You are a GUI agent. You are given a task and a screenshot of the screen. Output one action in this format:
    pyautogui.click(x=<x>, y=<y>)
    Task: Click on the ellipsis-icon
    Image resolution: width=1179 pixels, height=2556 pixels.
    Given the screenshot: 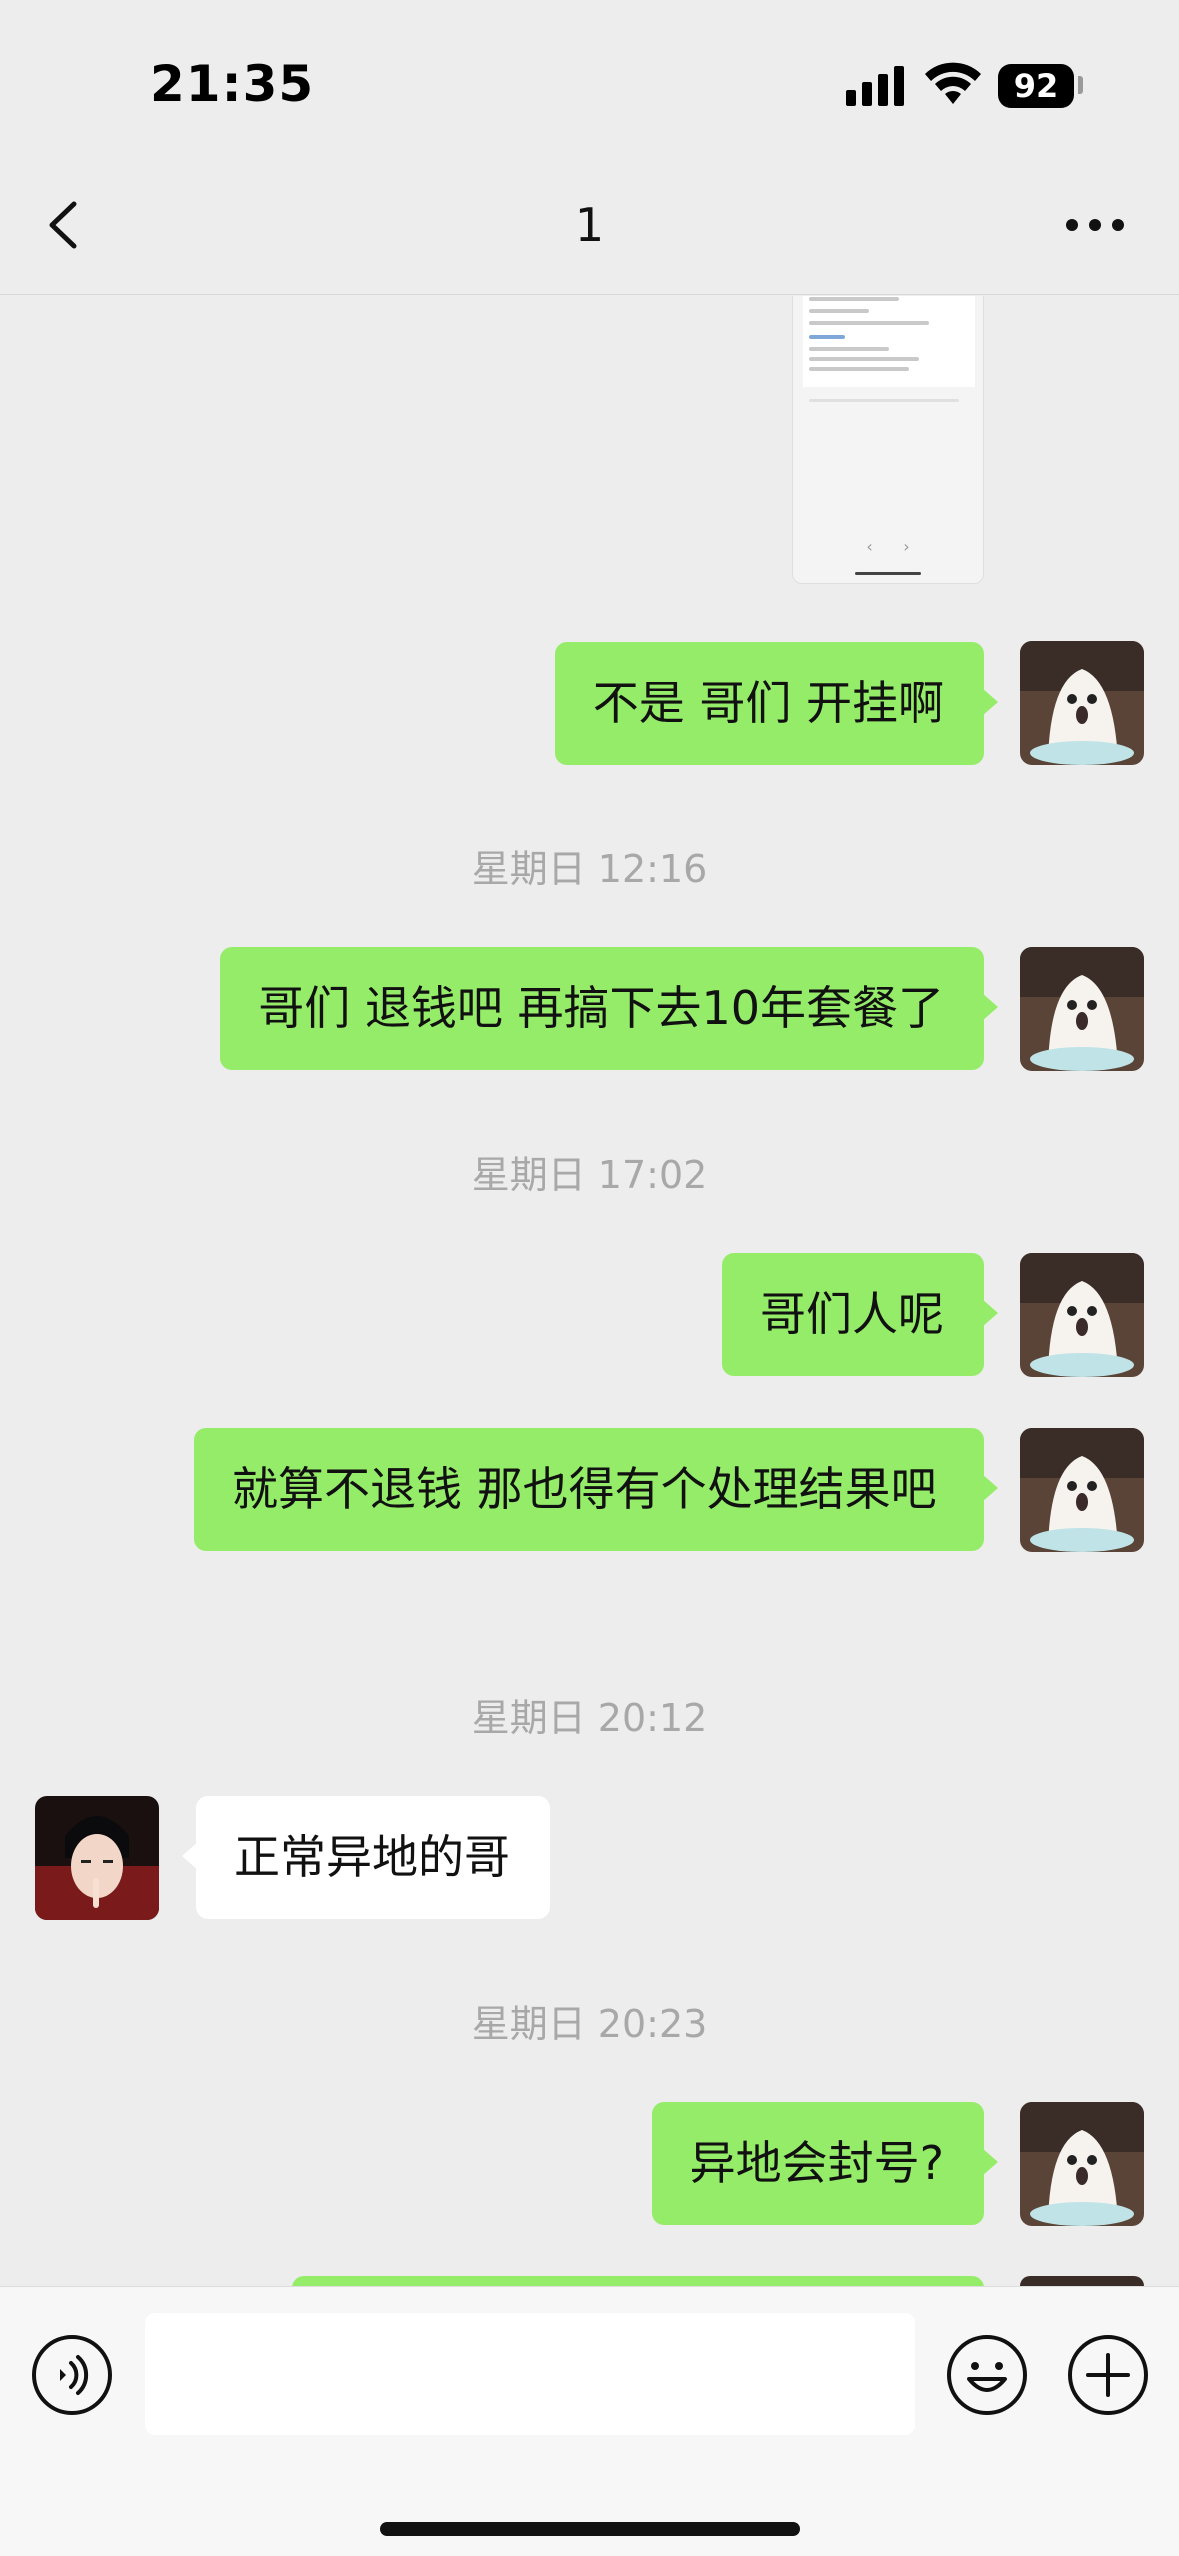 What is the action you would take?
    pyautogui.click(x=1095, y=225)
    